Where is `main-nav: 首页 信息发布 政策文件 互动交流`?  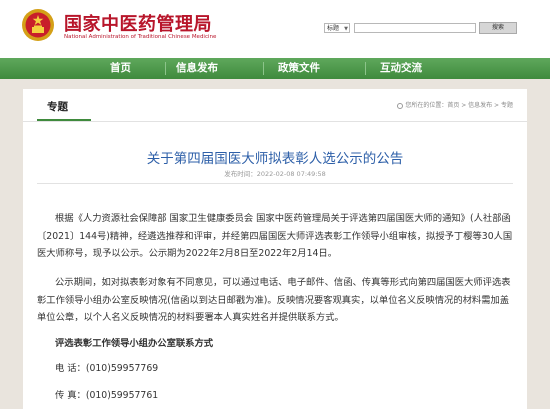 main-nav: 首页 信息发布 政策文件 互动交流 is located at coordinates (275, 68).